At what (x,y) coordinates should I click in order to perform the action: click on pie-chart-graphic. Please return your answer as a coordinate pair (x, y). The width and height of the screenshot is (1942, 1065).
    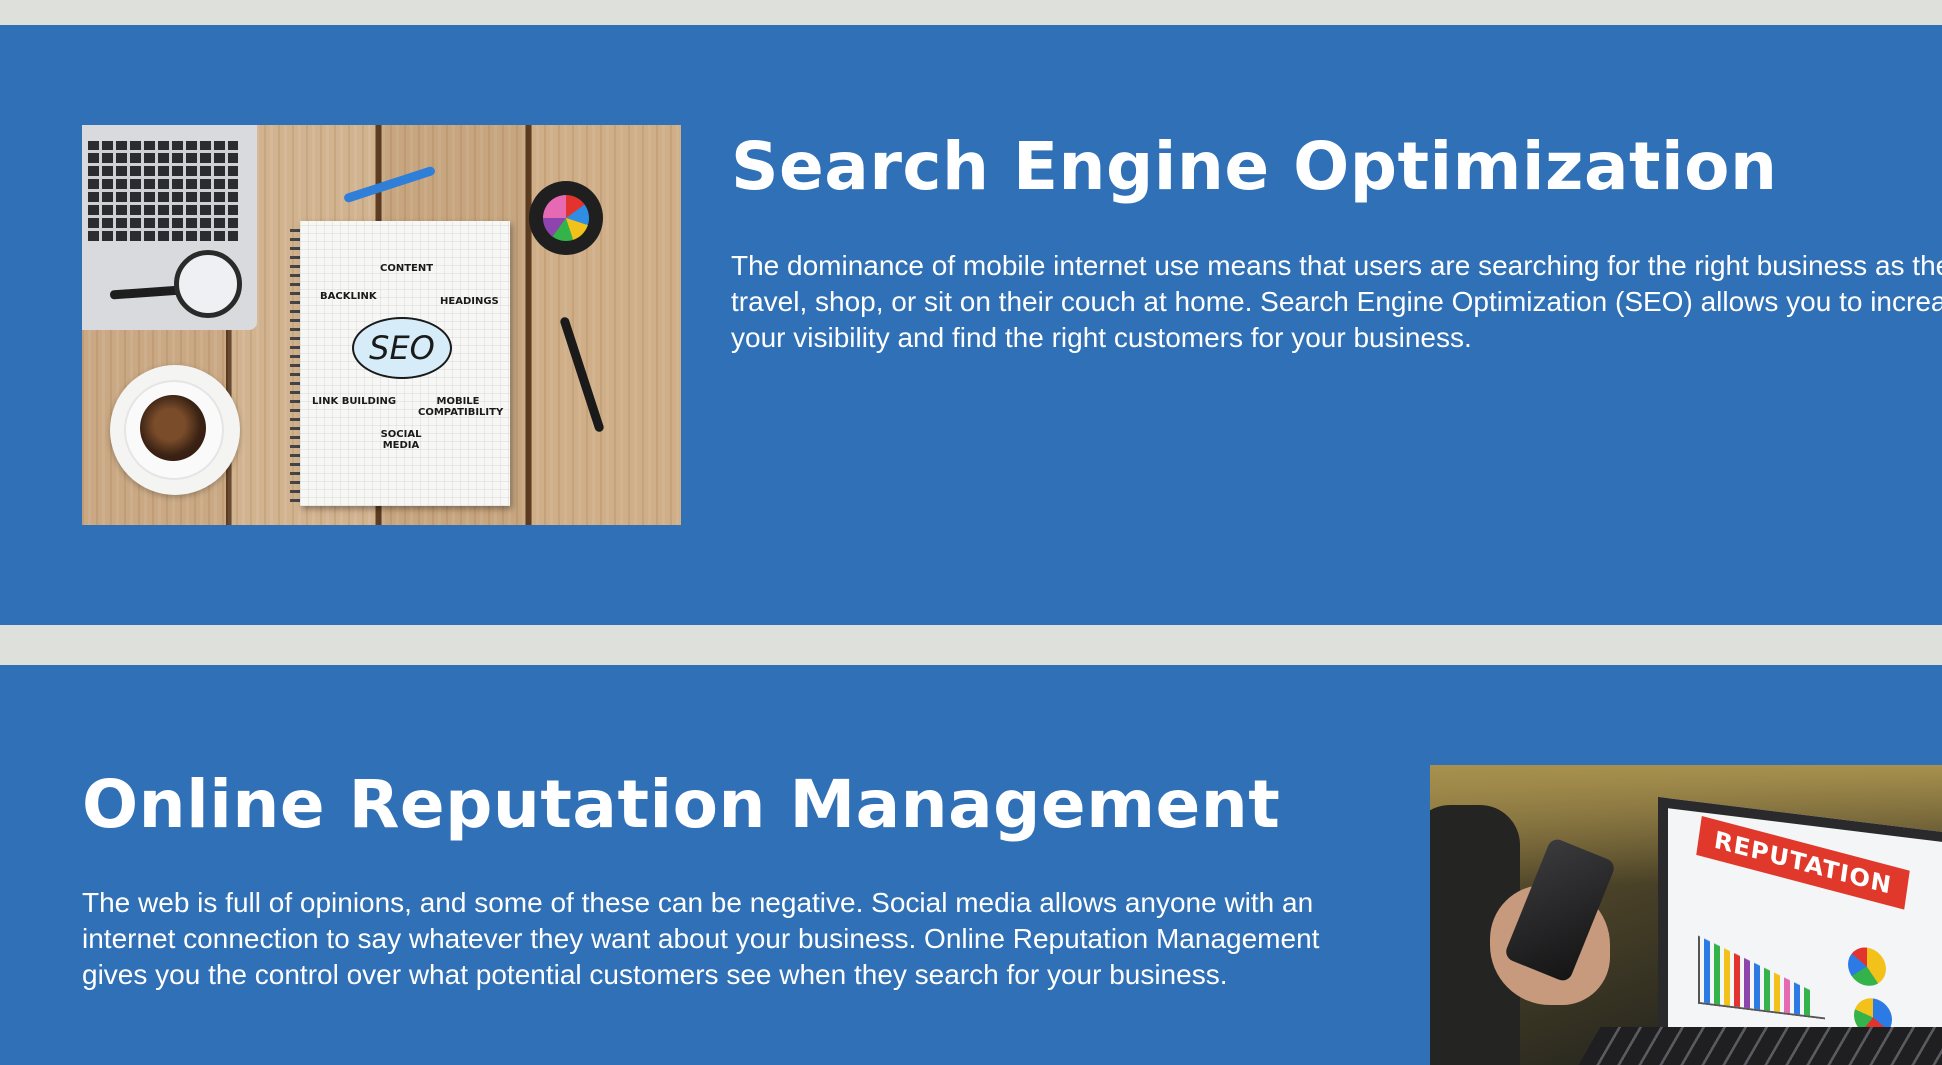
    Looking at the image, I should click on (1867, 966).